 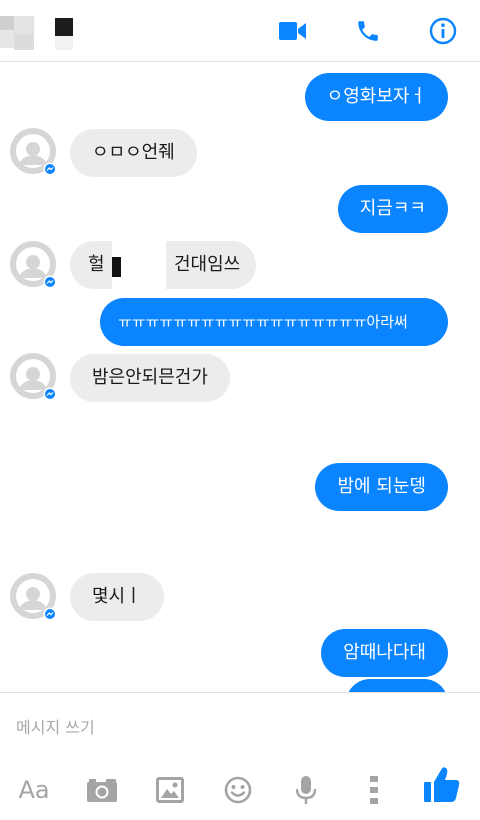 I want to click on voice-message-button, so click(x=306, y=790).